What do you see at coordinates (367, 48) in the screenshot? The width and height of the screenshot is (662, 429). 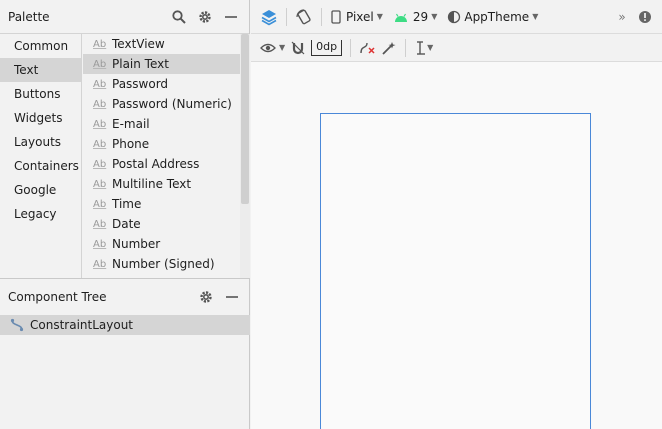 I see `clear-constraints-icon` at bounding box center [367, 48].